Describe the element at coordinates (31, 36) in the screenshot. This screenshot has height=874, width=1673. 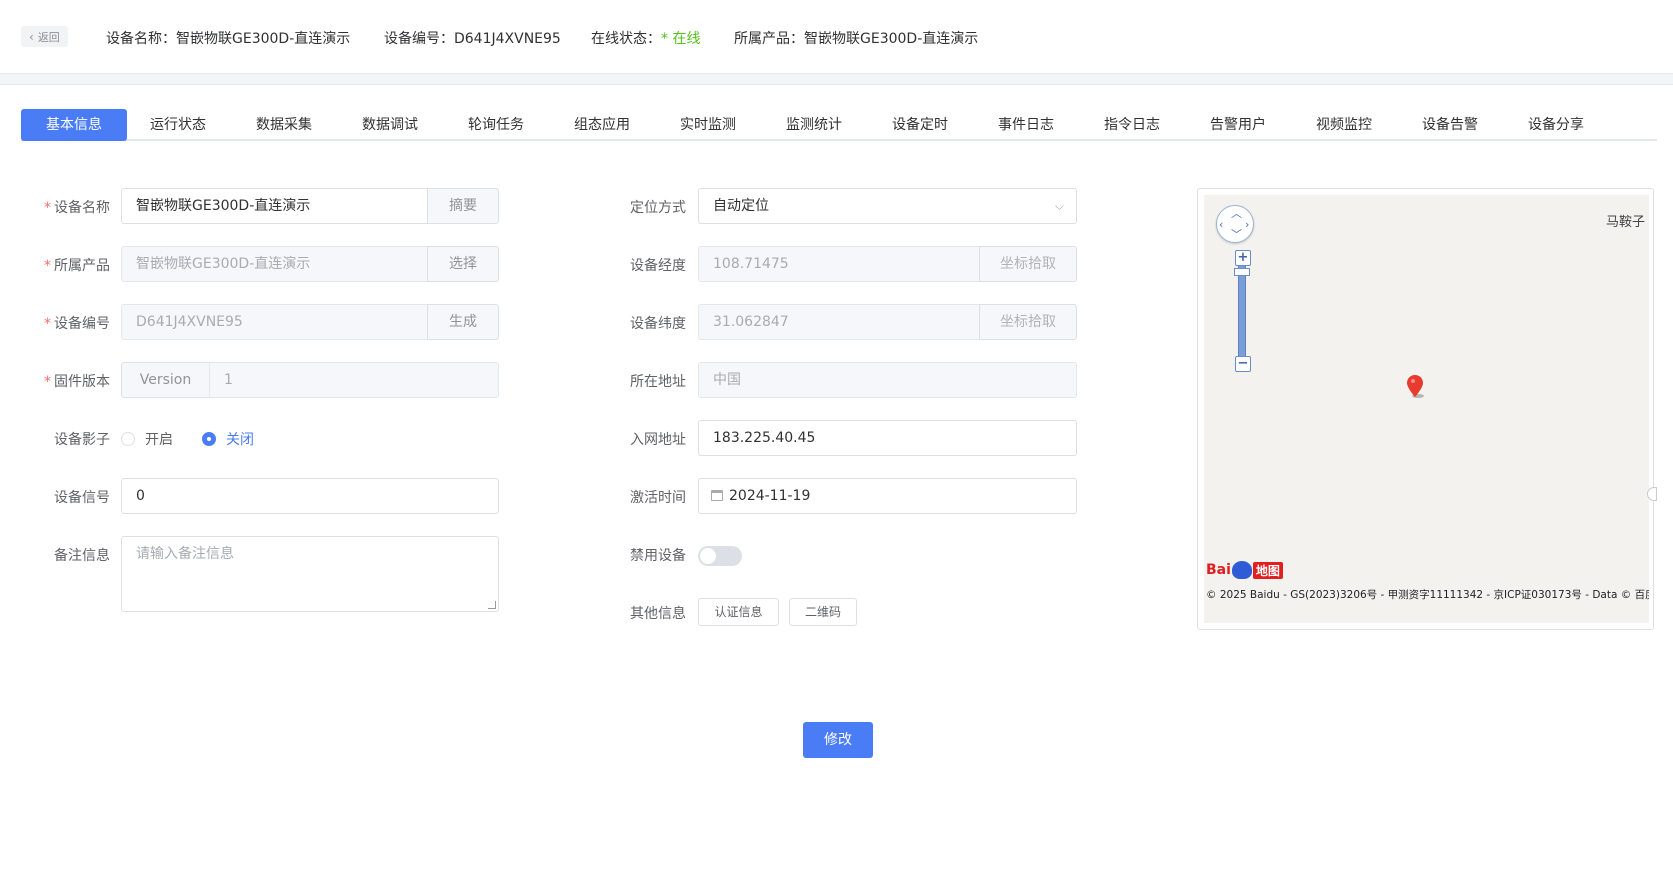
I see `chevron-left-icon: ‹` at that location.